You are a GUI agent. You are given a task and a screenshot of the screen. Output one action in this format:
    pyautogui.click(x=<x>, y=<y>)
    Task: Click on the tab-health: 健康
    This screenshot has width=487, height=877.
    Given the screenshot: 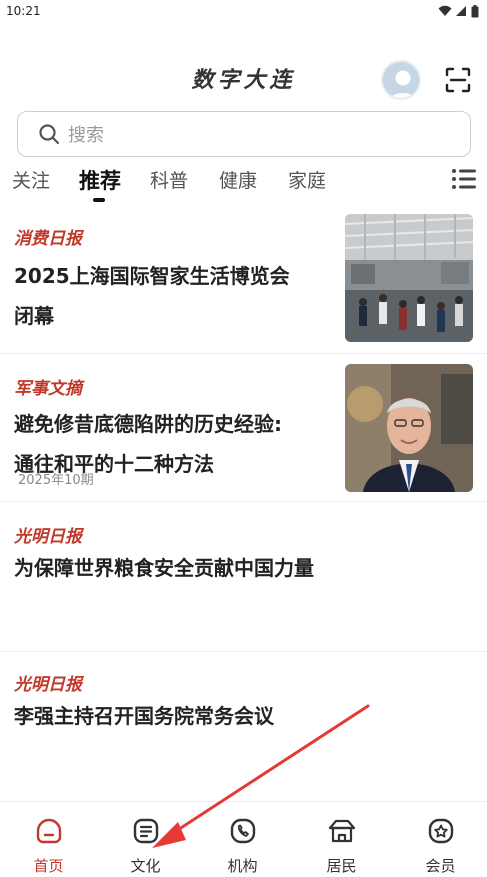 What is the action you would take?
    pyautogui.click(x=238, y=179)
    